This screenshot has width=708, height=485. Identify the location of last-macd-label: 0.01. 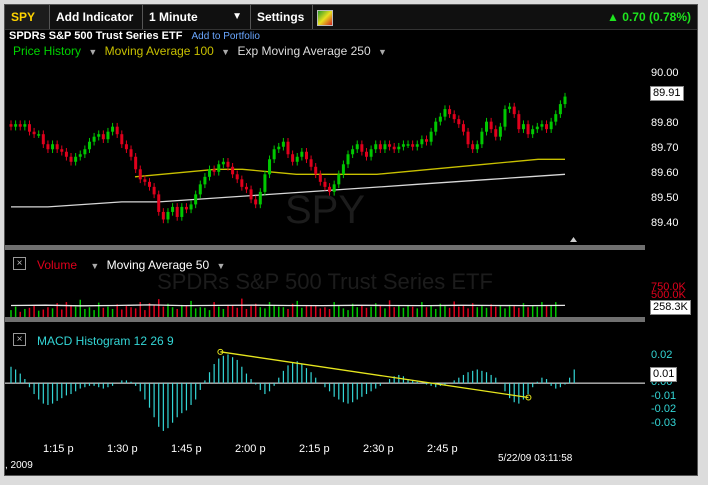
(664, 374).